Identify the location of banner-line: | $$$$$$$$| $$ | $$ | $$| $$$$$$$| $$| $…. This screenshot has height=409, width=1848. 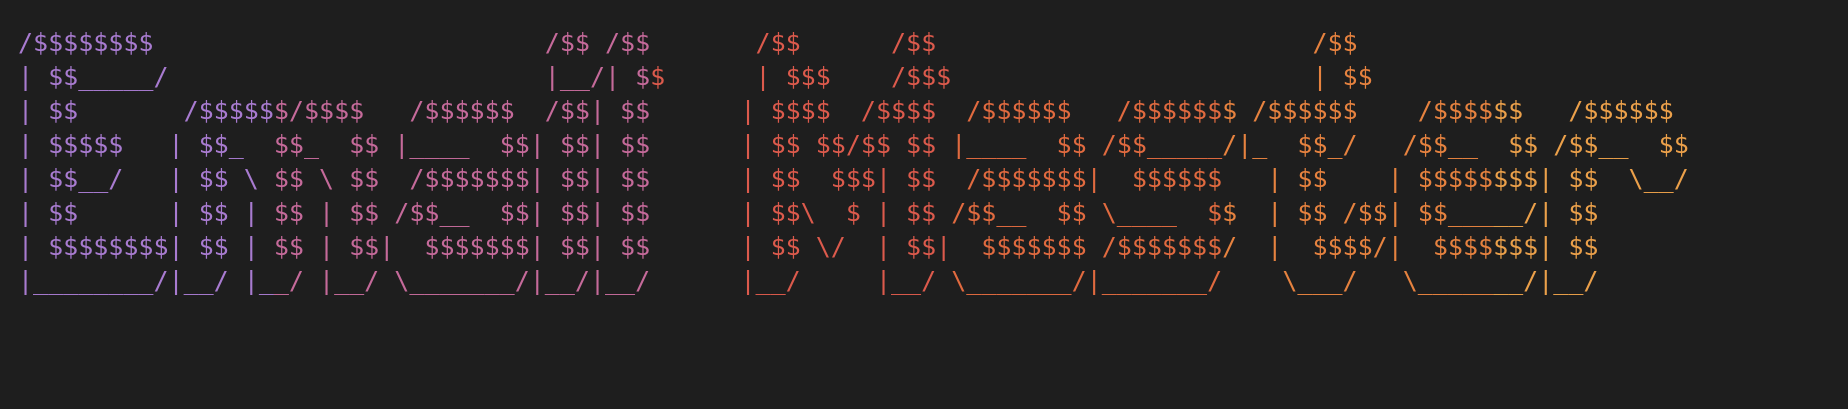
(808, 246).